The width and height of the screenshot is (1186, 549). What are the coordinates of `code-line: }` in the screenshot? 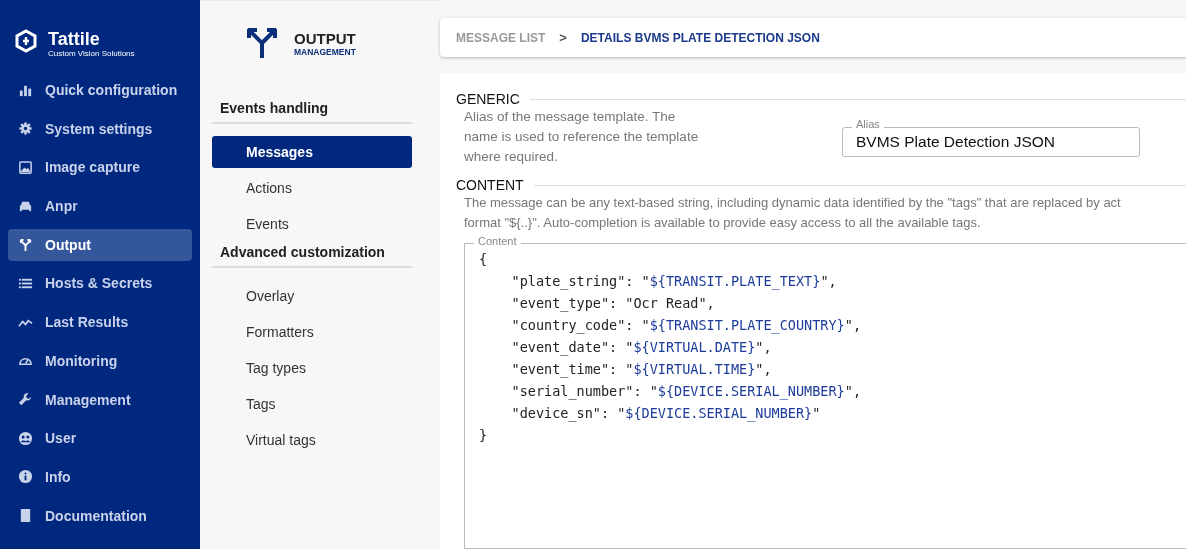 It's located at (484, 435).